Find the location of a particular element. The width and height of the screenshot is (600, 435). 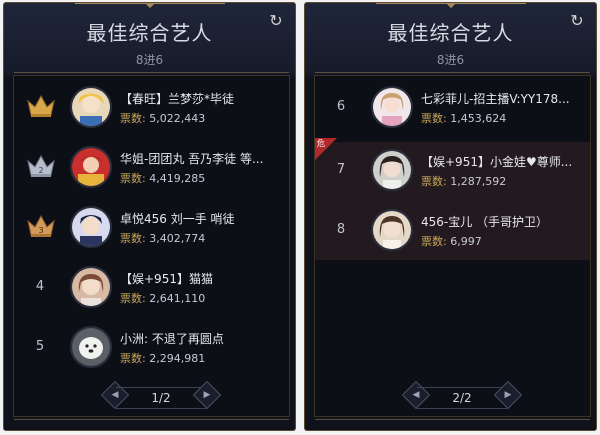

rank-number: 5 is located at coordinates (40, 346).